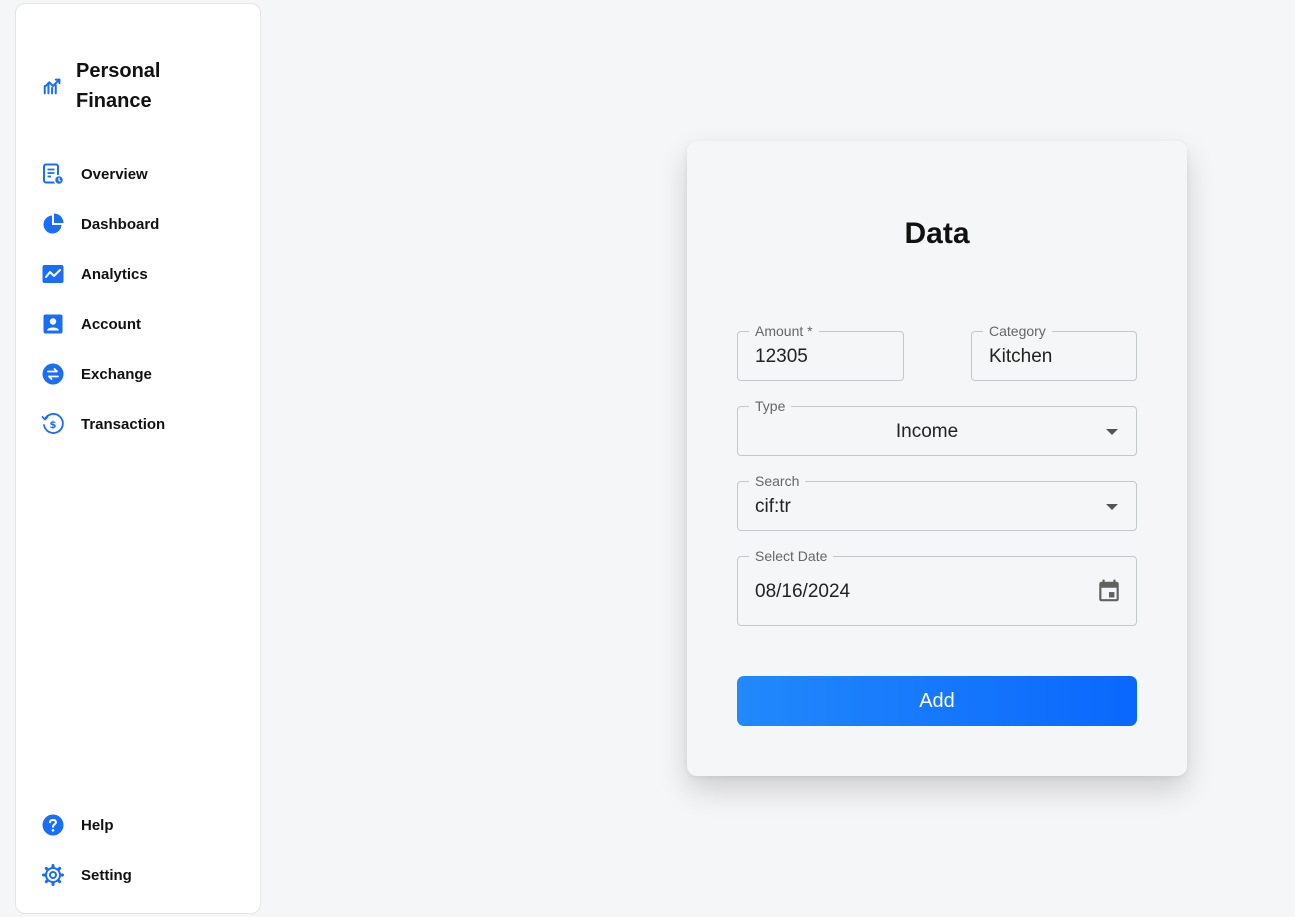 This screenshot has width=1295, height=917. Describe the element at coordinates (53, 875) in the screenshot. I see `gear-icon` at that location.